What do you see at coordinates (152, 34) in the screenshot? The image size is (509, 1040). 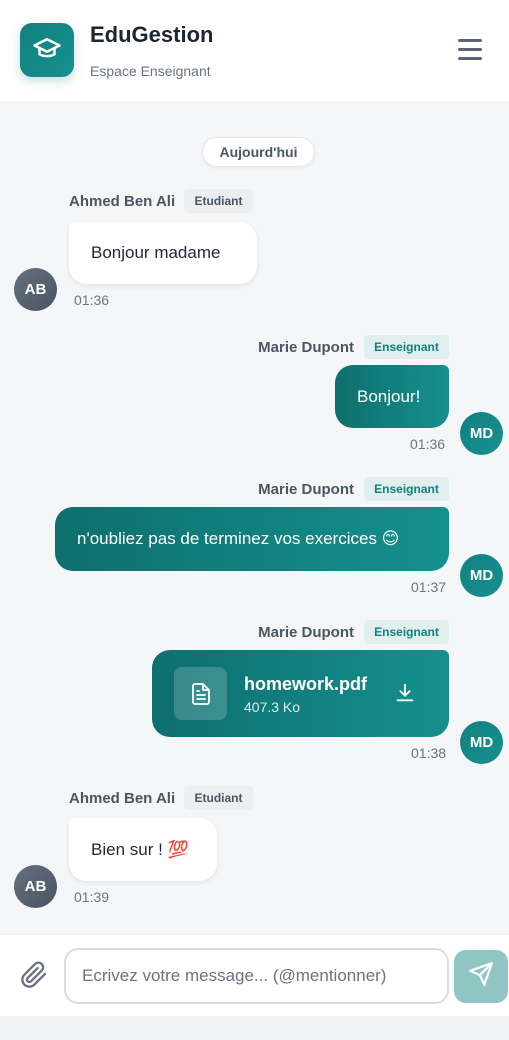 I see `app-title: EduGestion` at bounding box center [152, 34].